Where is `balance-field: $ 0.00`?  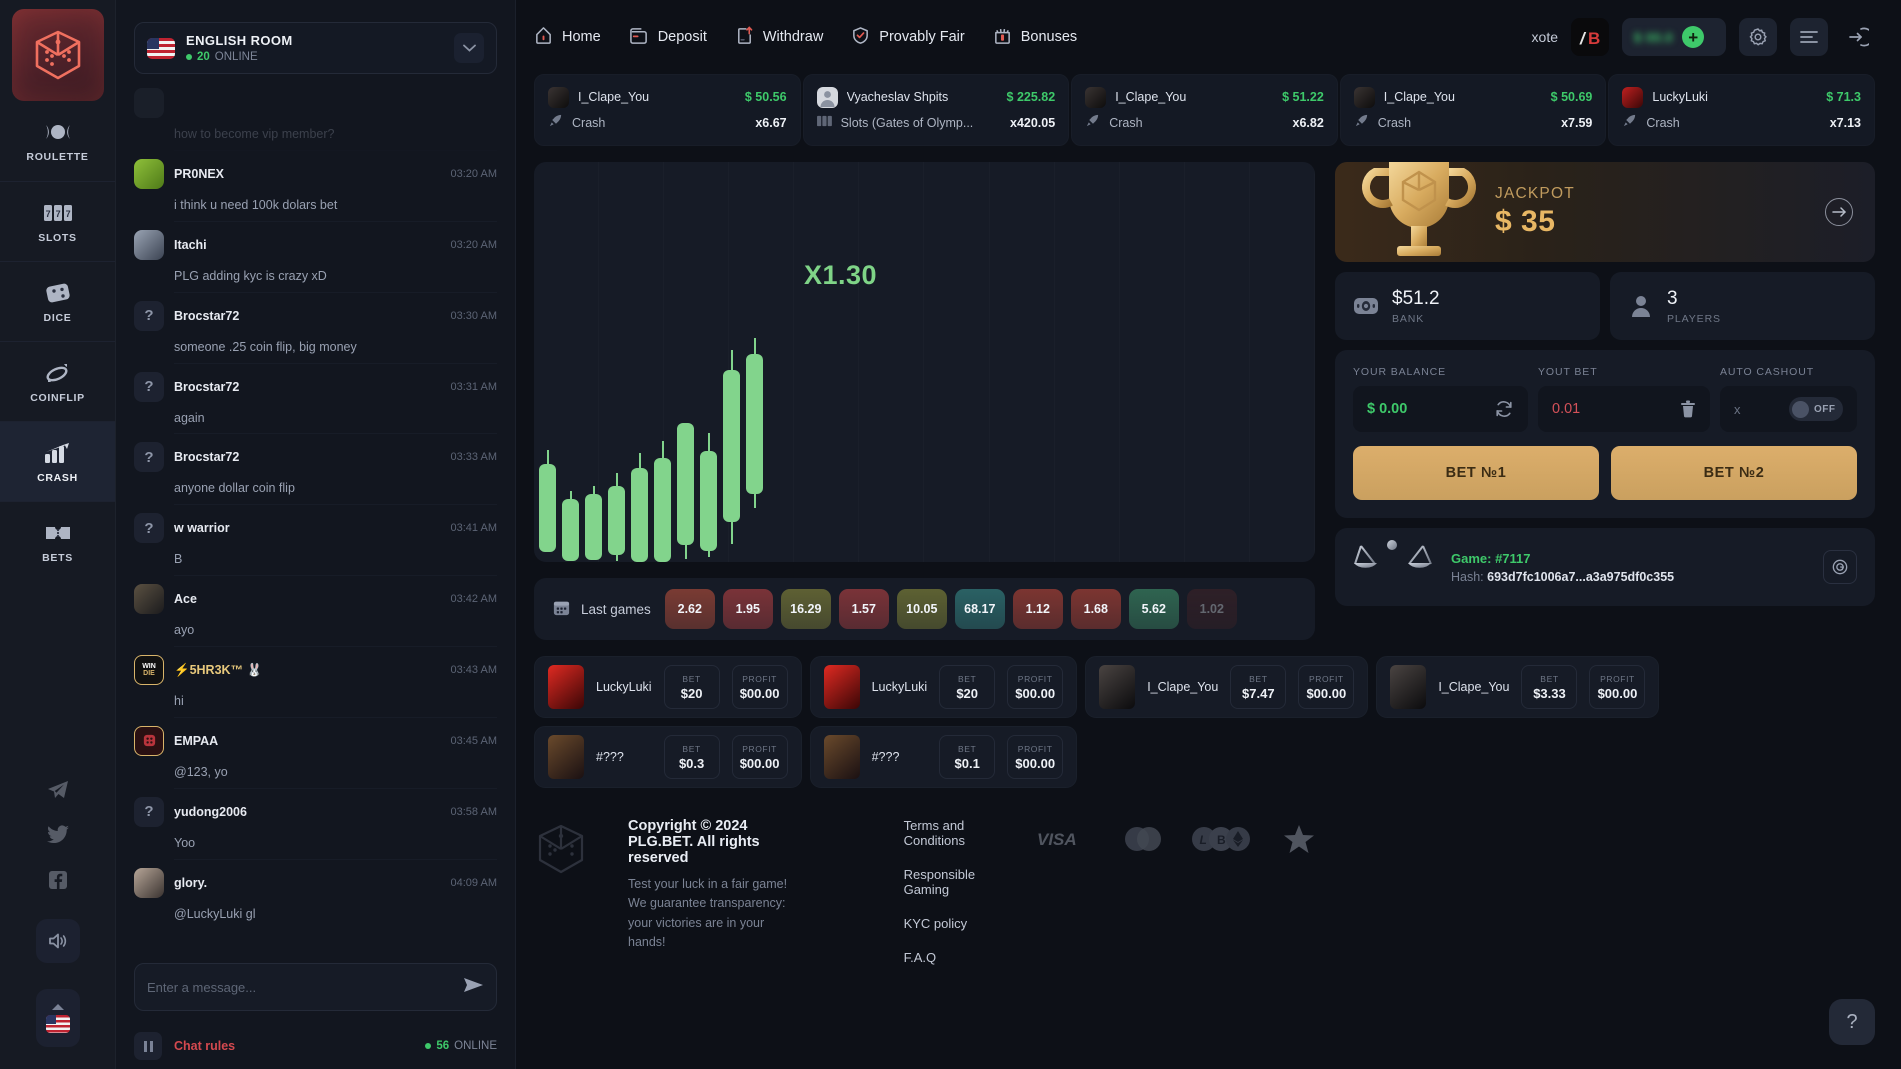 balance-field: $ 0.00 is located at coordinates (1440, 409).